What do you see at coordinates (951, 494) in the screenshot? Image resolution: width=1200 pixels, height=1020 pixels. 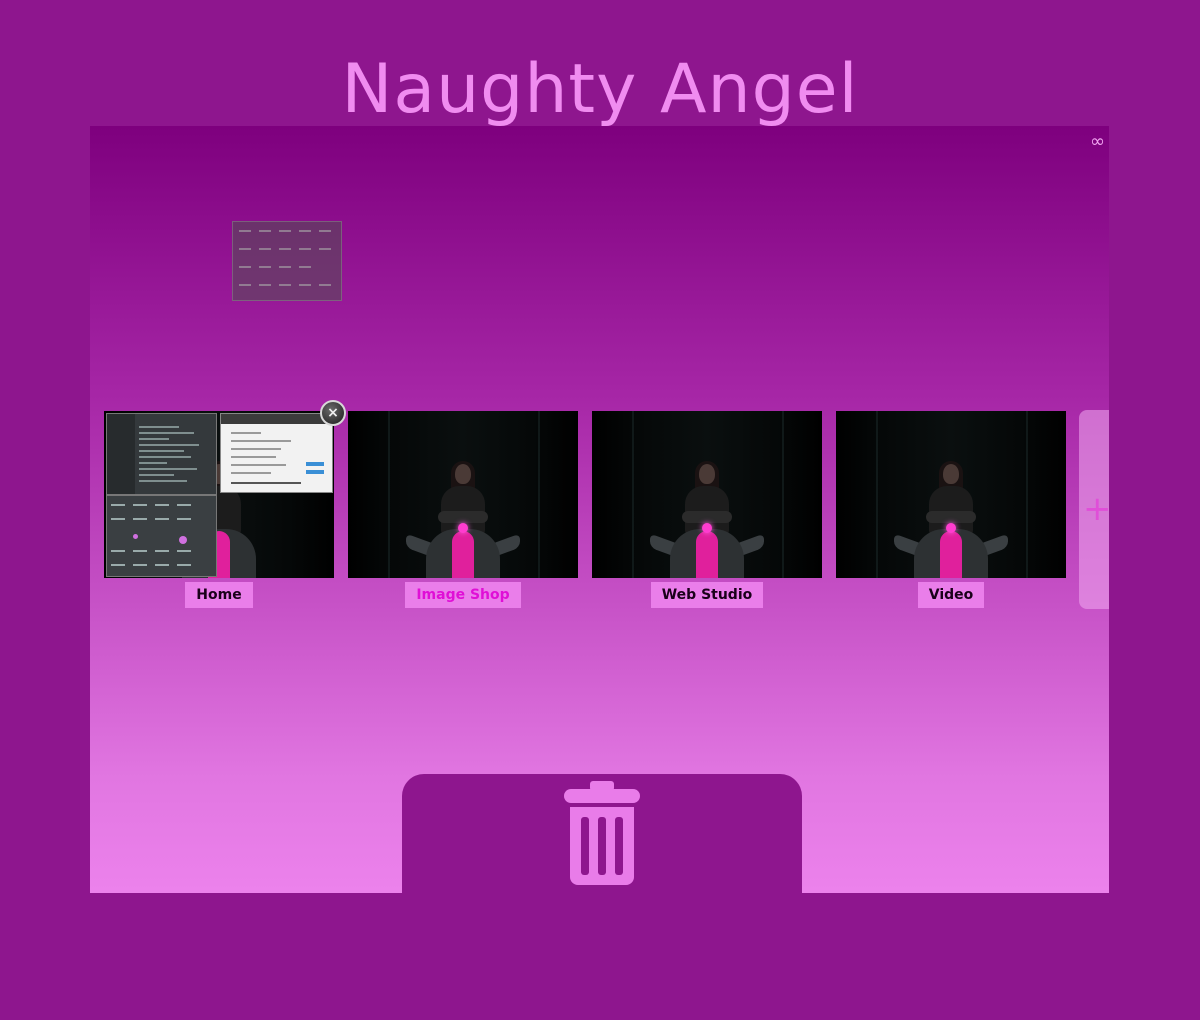 I see `workspace-thumbnail-video` at bounding box center [951, 494].